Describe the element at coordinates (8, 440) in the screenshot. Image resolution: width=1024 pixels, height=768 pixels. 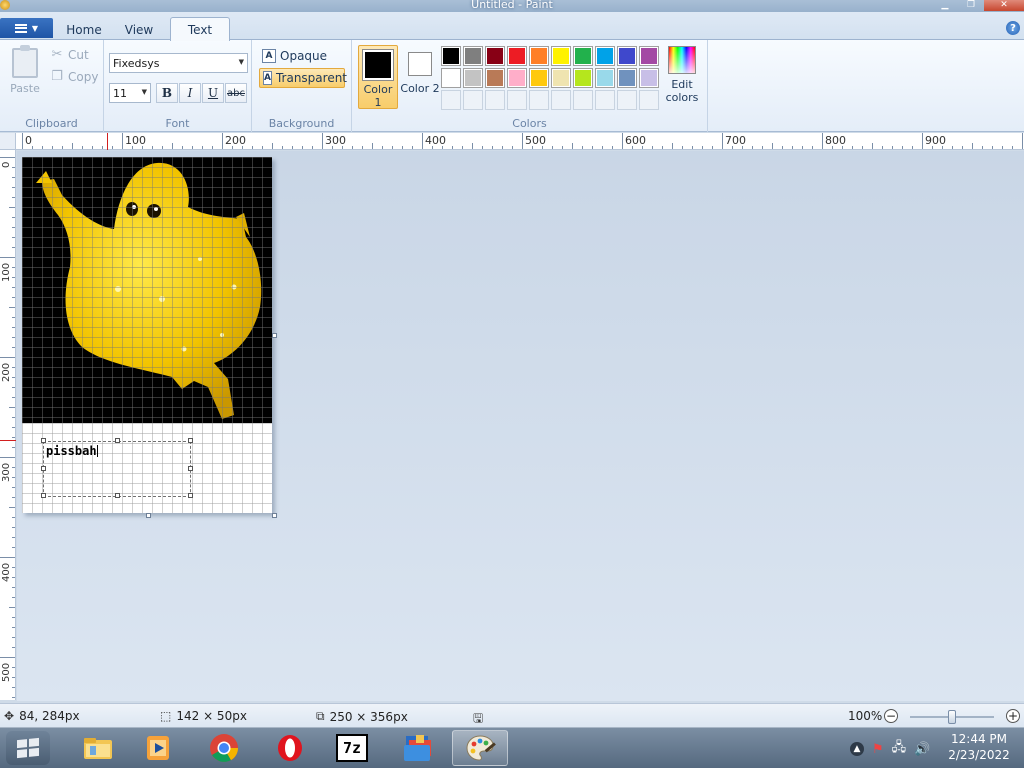
I see `ruler-cursor-marker-vertical` at that location.